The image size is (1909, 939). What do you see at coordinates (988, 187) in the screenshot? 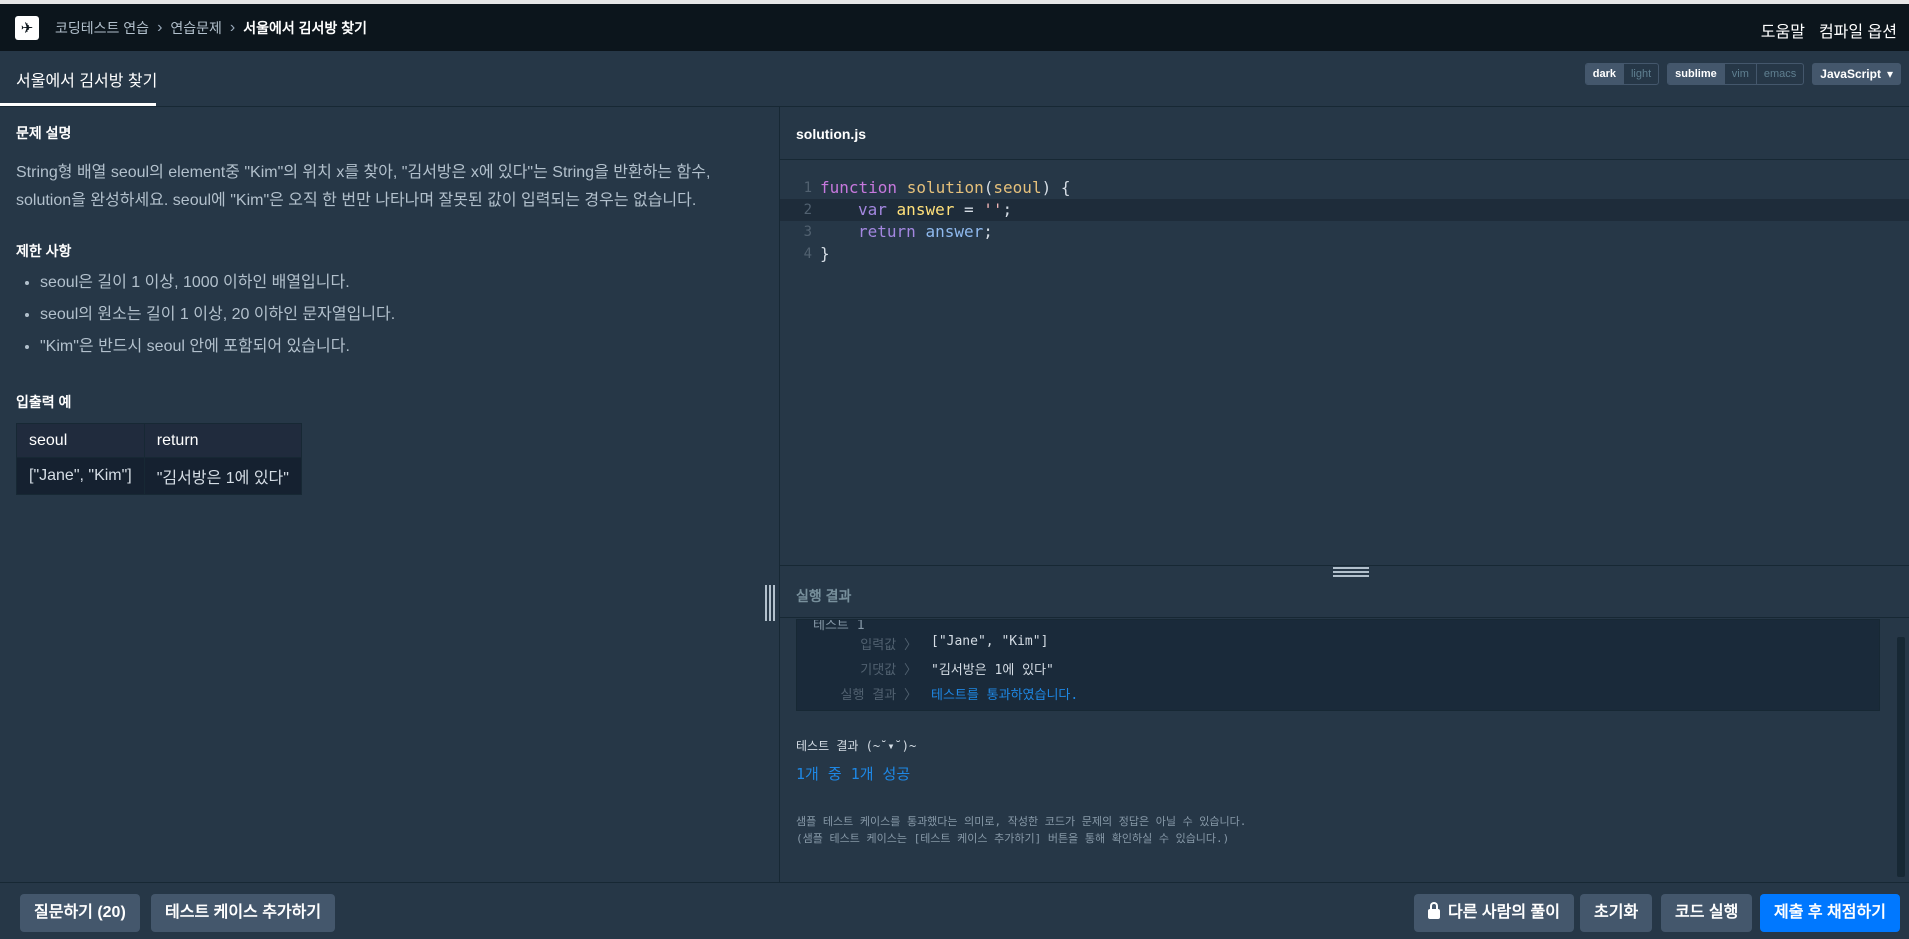
I see `code-token: (` at bounding box center [988, 187].